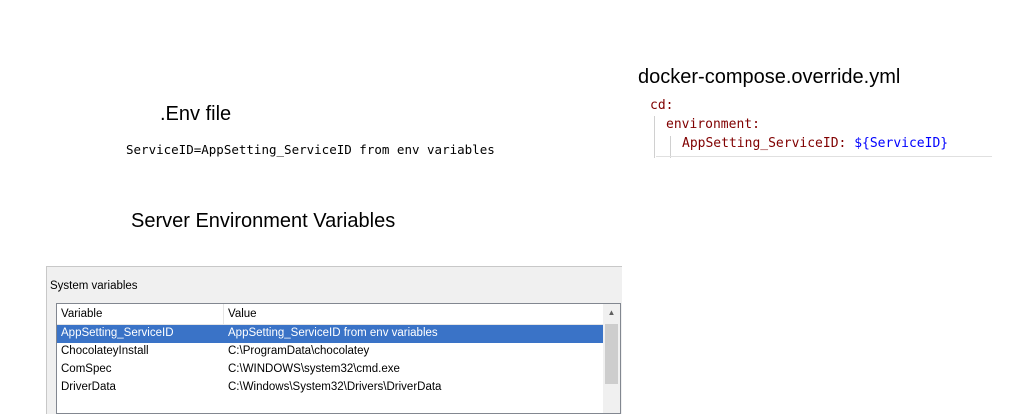 This screenshot has height=414, width=1024. I want to click on compose-file-heading: docker-compose.override.yml, so click(769, 77).